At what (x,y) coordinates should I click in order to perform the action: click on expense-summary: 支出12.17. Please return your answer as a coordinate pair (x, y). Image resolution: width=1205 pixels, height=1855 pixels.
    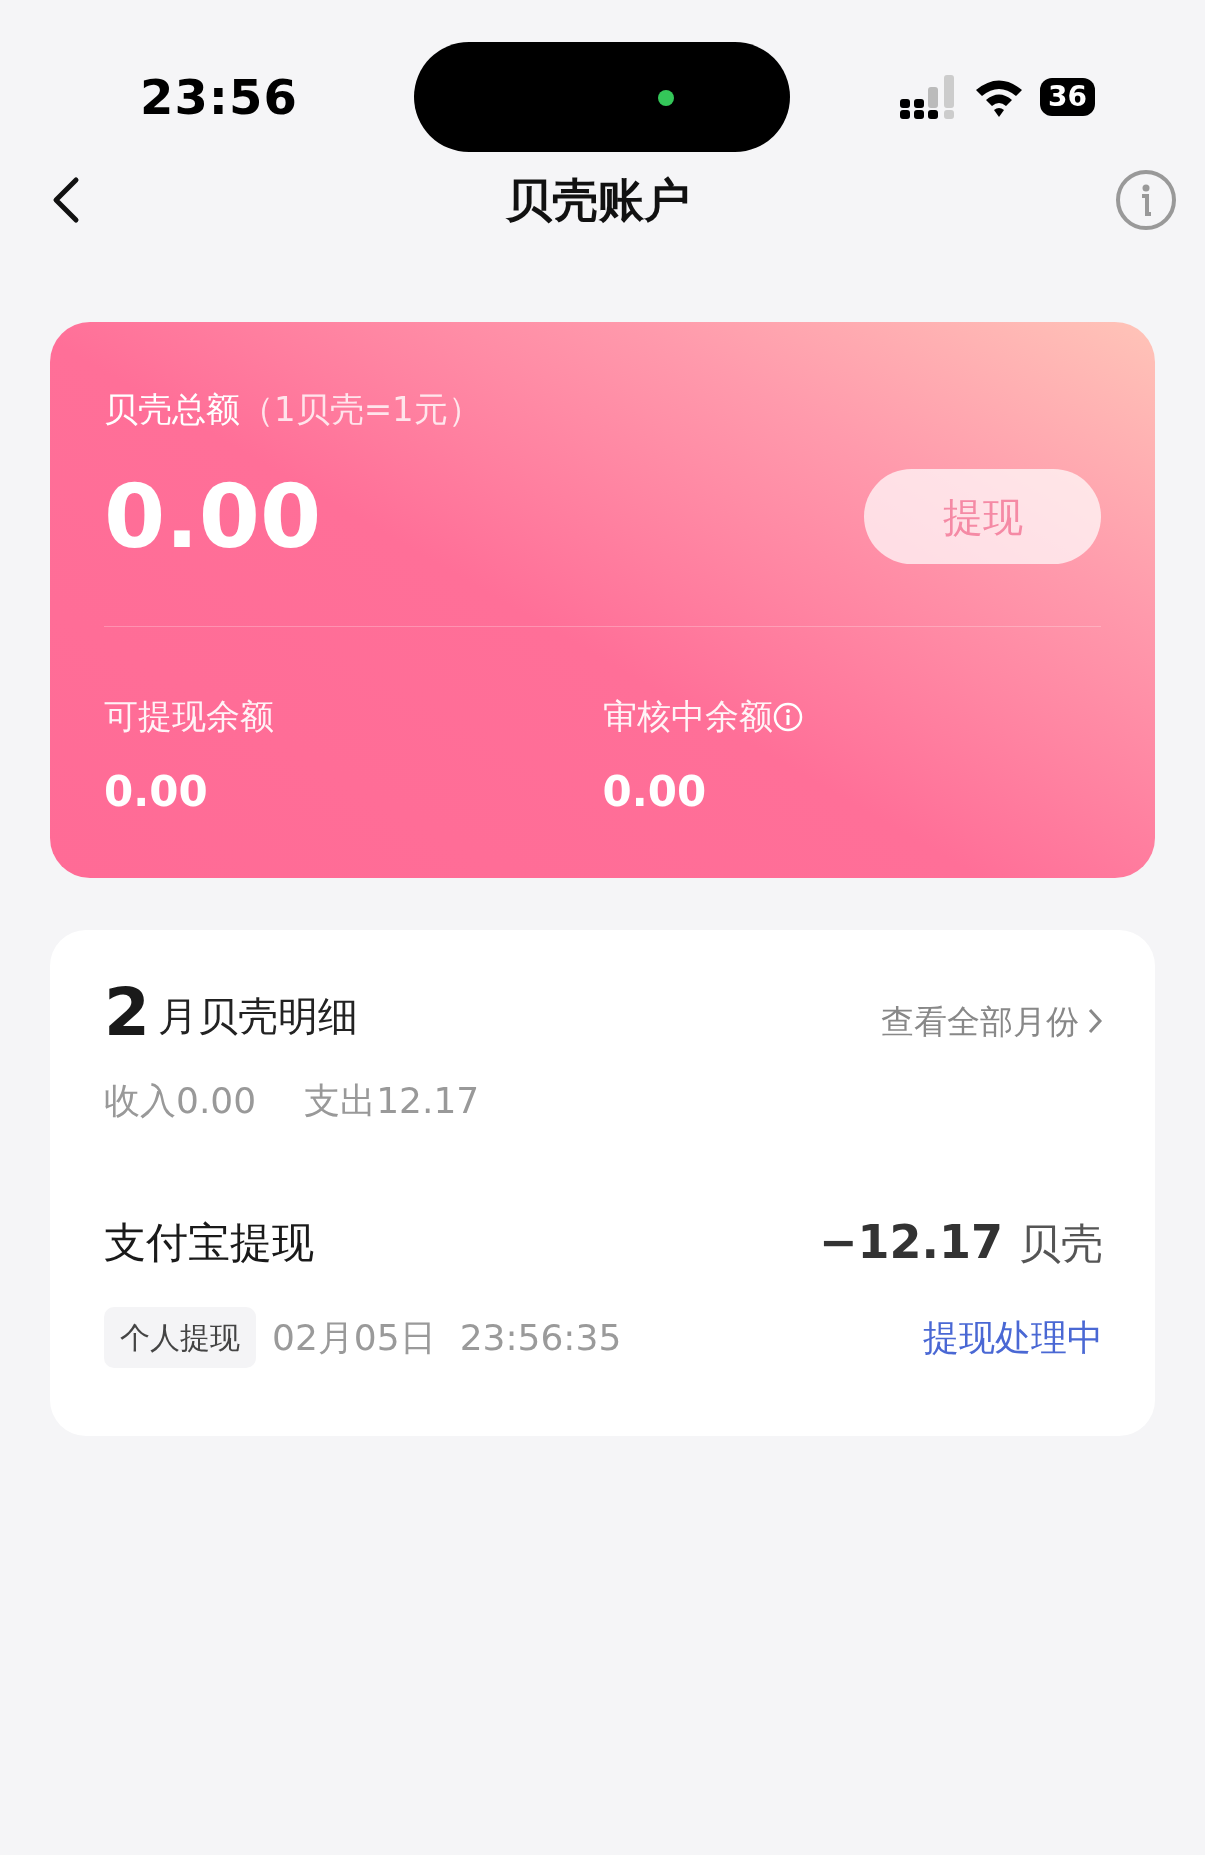
    Looking at the image, I should click on (392, 1101).